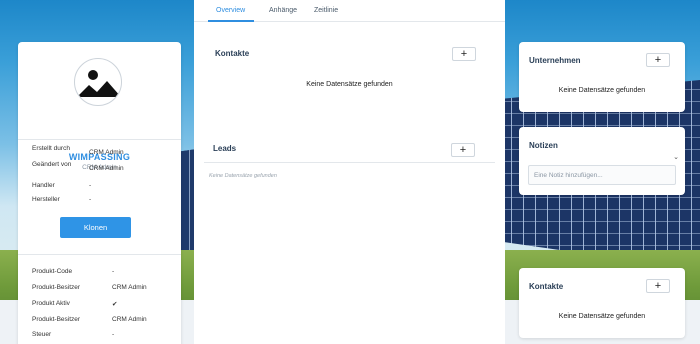 Image resolution: width=700 pixels, height=344 pixels. I want to click on field-label: Geändert von, so click(52, 164).